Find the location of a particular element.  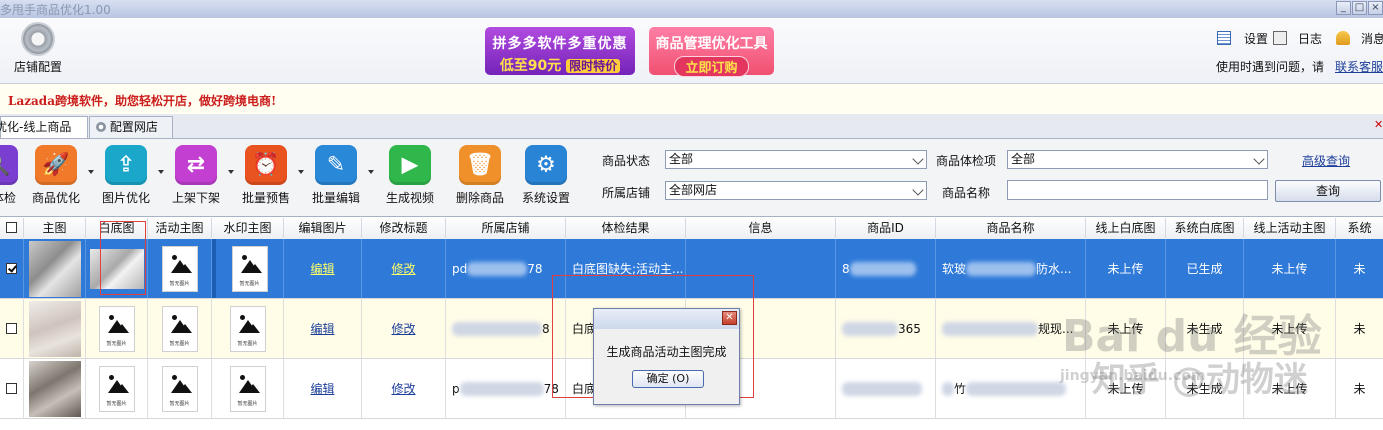

col-online-white: 线上白底图 is located at coordinates (1126, 228).